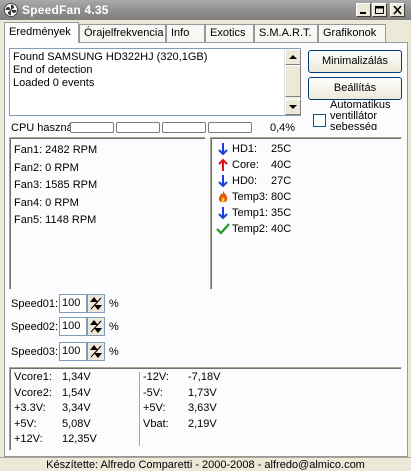  What do you see at coordinates (35, 352) in the screenshot?
I see `speed03-label: Speed03:` at bounding box center [35, 352].